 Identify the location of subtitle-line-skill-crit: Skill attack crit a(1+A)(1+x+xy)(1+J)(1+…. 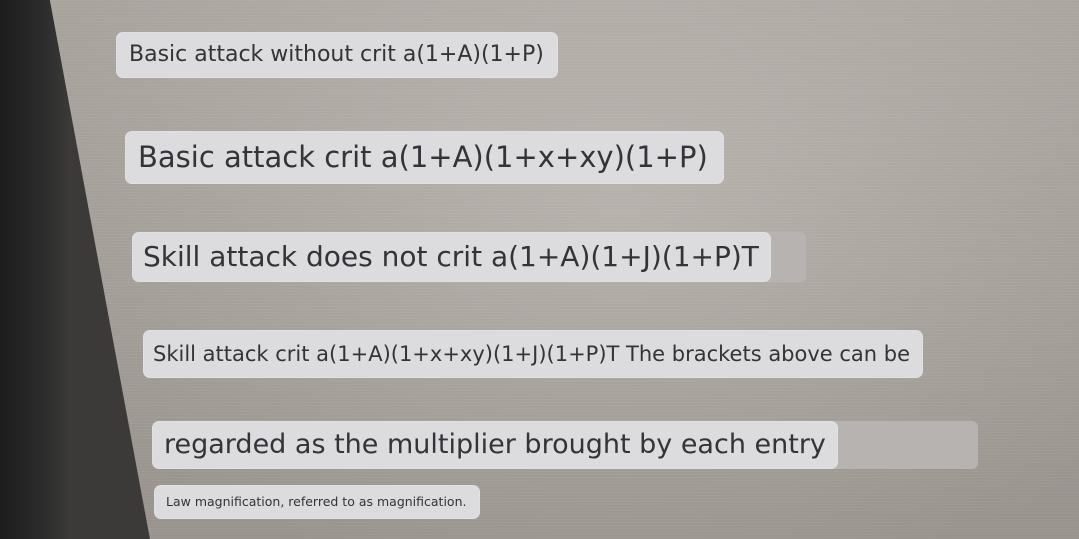
(533, 354).